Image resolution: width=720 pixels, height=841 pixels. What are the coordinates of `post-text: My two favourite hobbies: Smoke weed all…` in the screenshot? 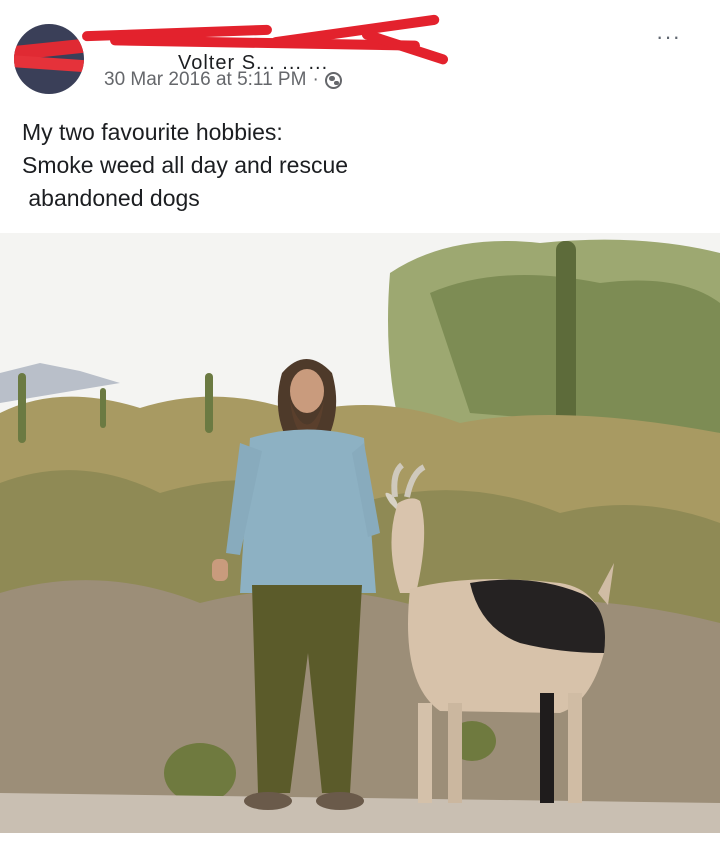 It's located at (352, 165).